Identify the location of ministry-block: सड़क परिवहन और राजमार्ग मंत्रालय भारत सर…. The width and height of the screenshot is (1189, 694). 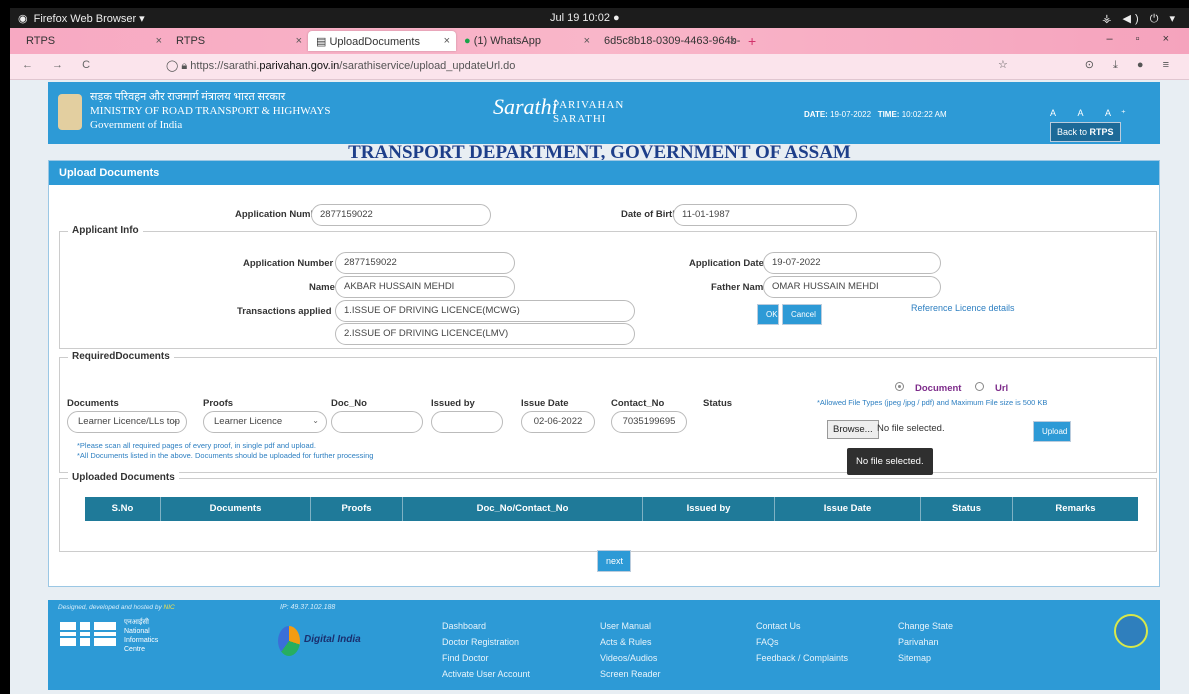
(210, 111).